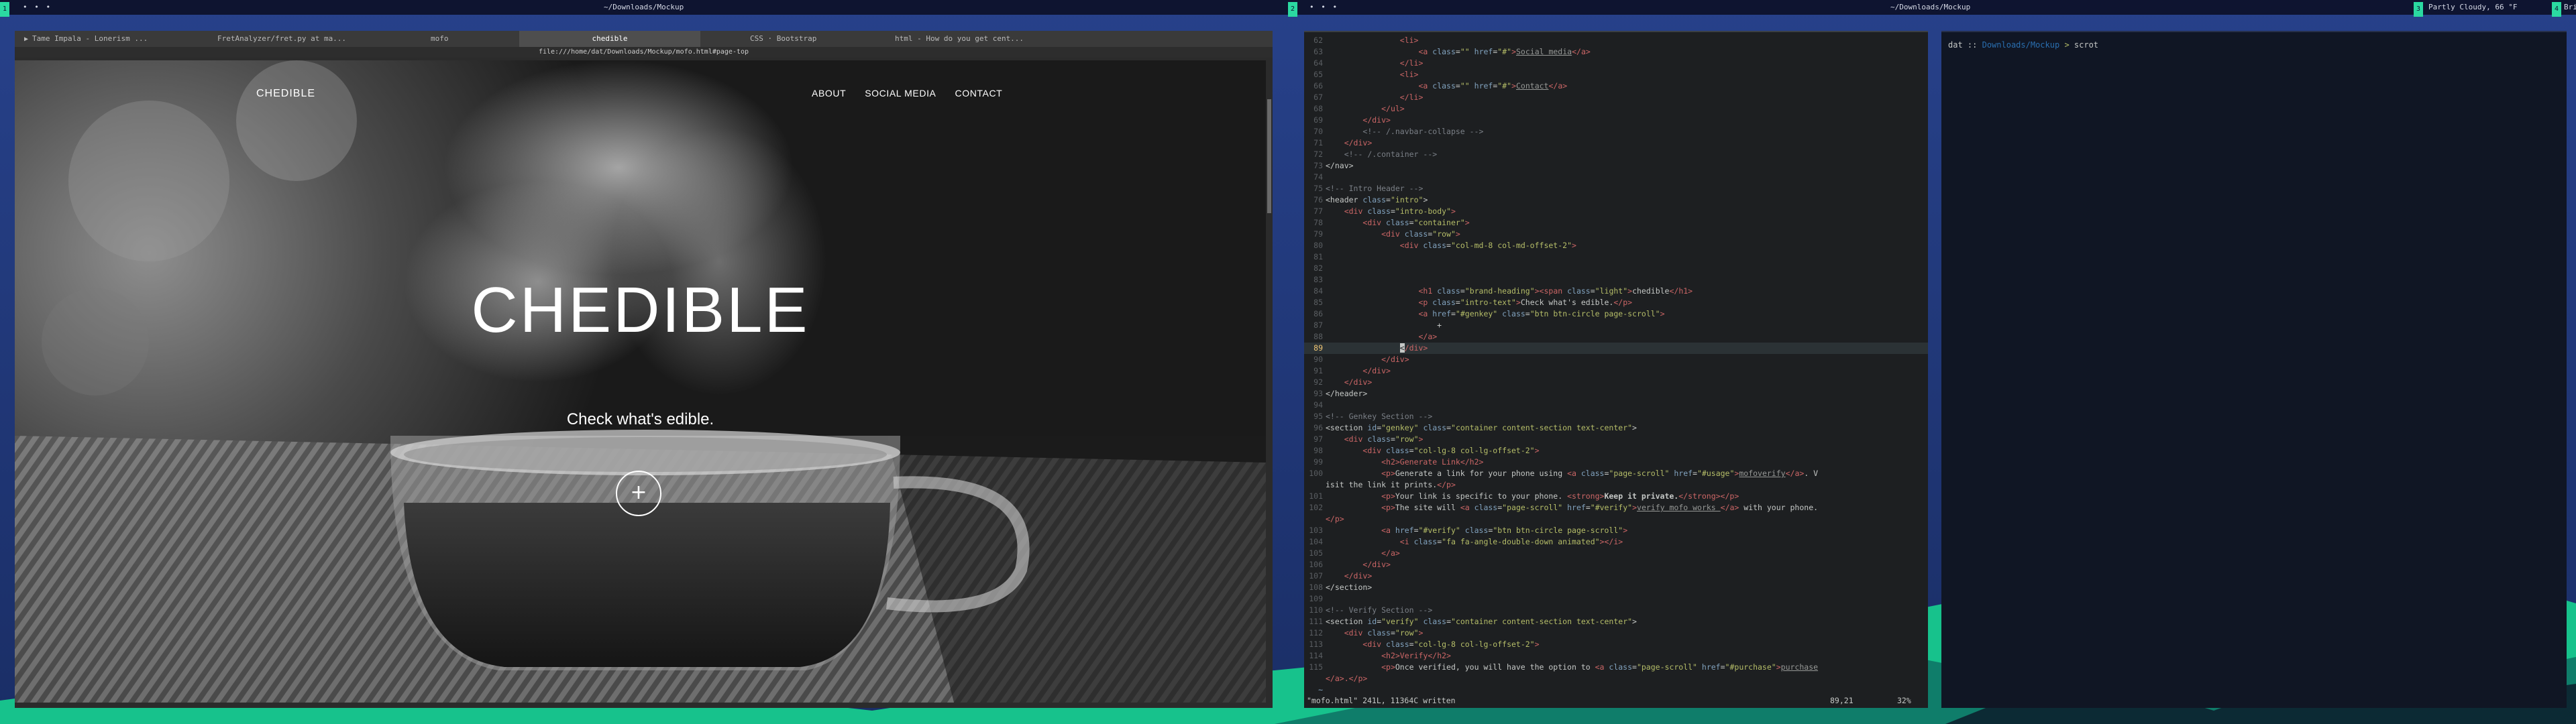 The width and height of the screenshot is (2576, 724). What do you see at coordinates (1359, 108) in the screenshot?
I see `code-line: 68 </ul>` at bounding box center [1359, 108].